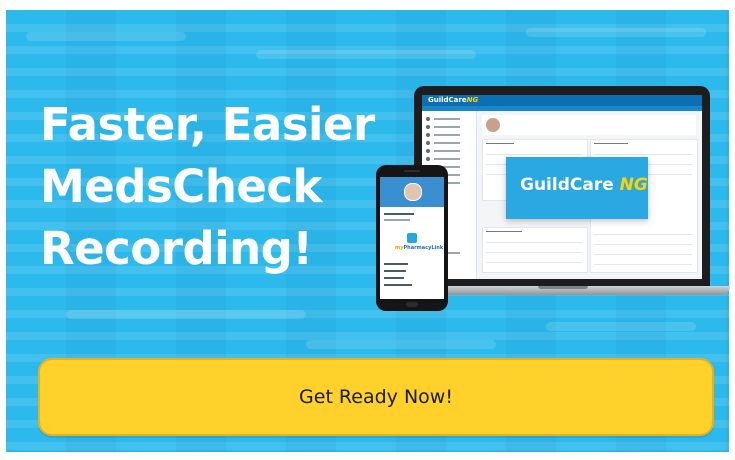 The width and height of the screenshot is (735, 460). I want to click on guildcare-logo: GuildCare NG, so click(584, 185).